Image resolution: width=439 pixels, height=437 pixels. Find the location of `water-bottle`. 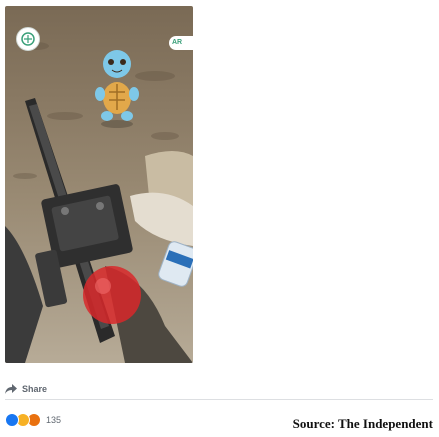

water-bottle is located at coordinates (175, 264).